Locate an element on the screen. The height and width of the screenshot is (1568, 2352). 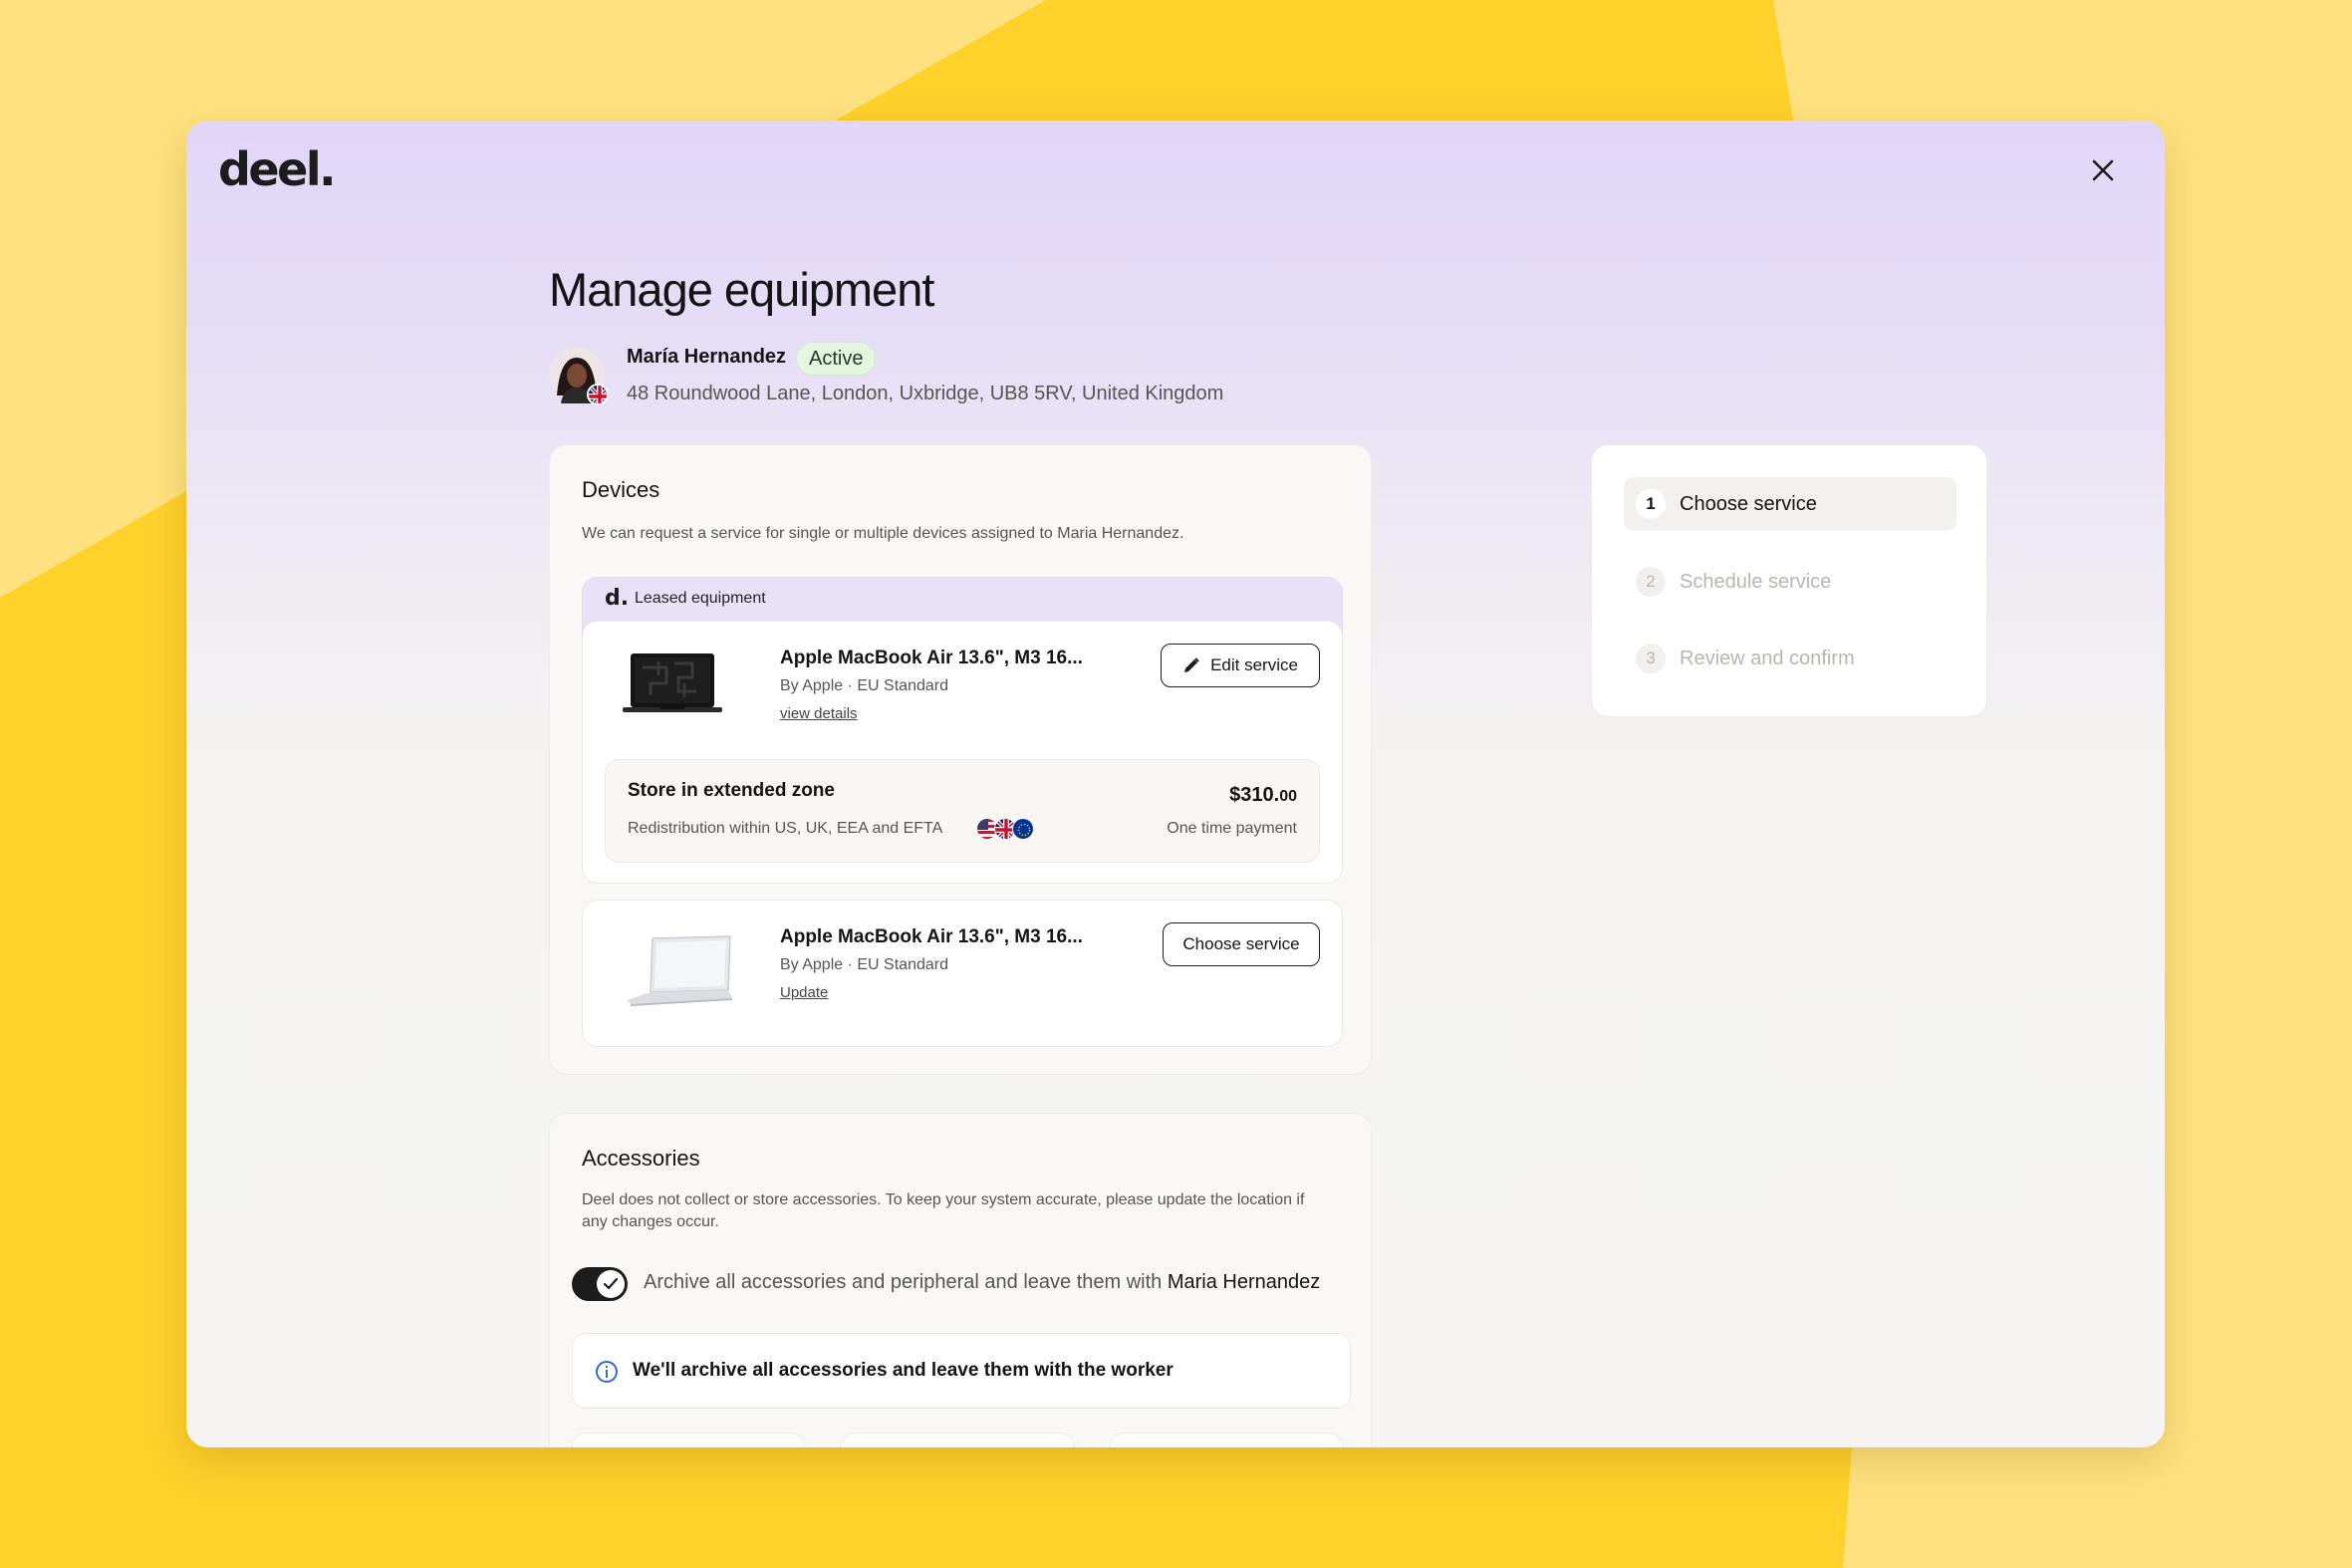
user-name: María Hernandez is located at coordinates (707, 357).